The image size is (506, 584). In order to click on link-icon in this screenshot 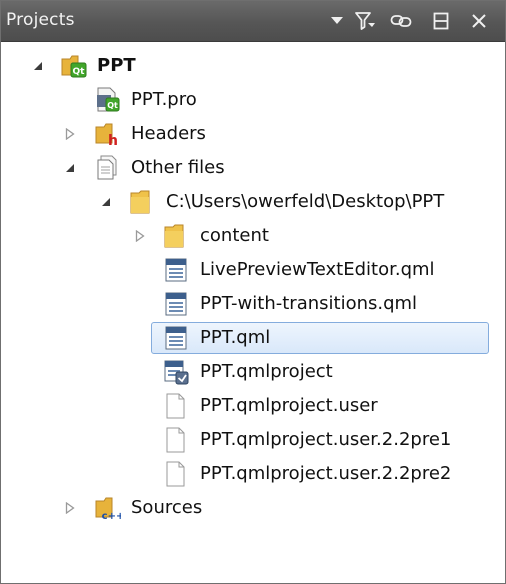, I will do `click(401, 21)`.